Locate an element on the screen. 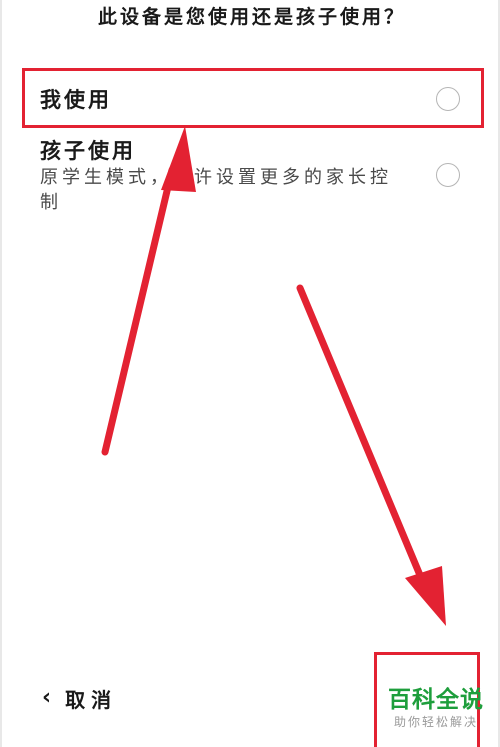 The height and width of the screenshot is (747, 500). option-self-use: 我使用 is located at coordinates (253, 99).